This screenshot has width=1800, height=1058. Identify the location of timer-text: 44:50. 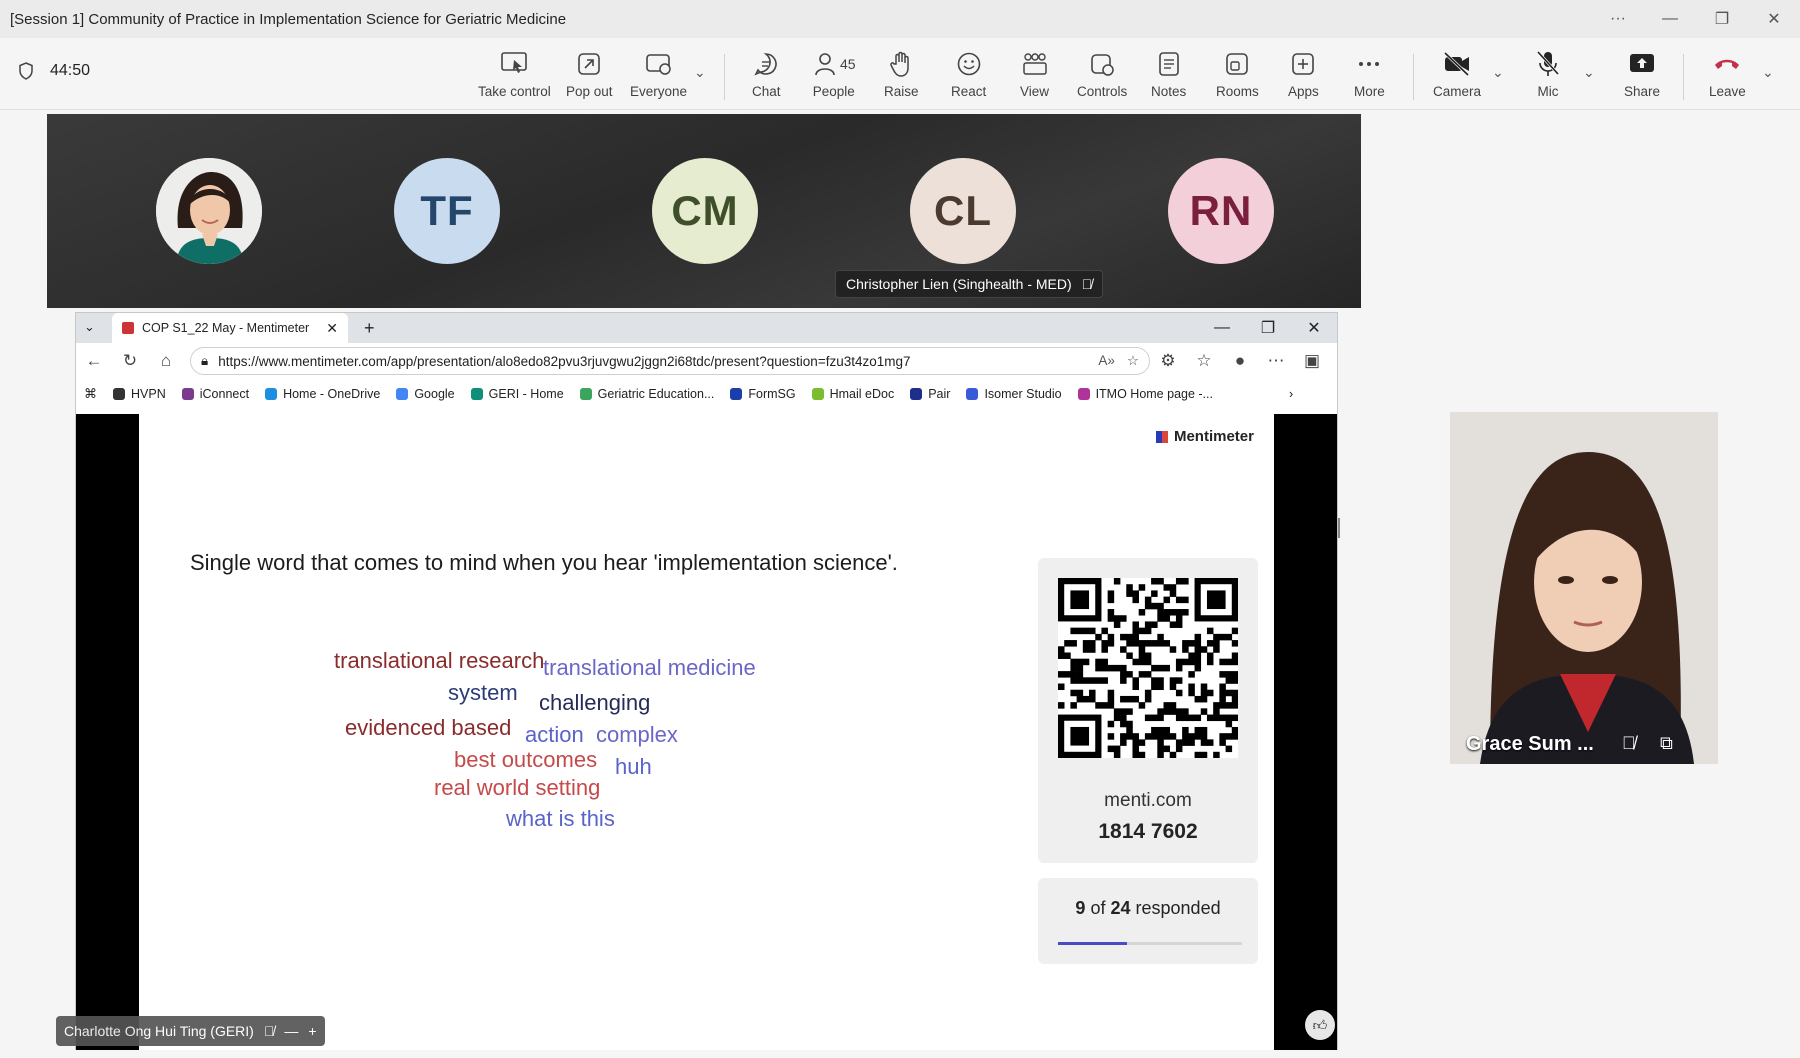
(70, 70).